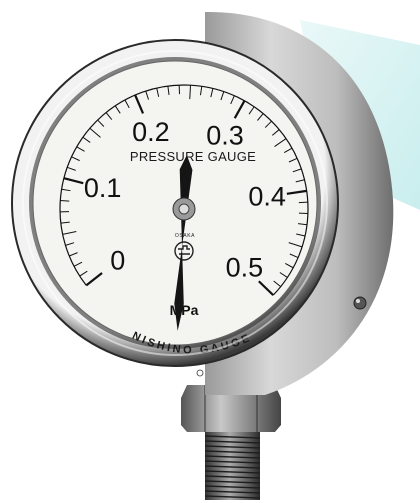 Image resolution: width=420 pixels, height=503 pixels. I want to click on maker-city-label: OSAKA, so click(185, 236).